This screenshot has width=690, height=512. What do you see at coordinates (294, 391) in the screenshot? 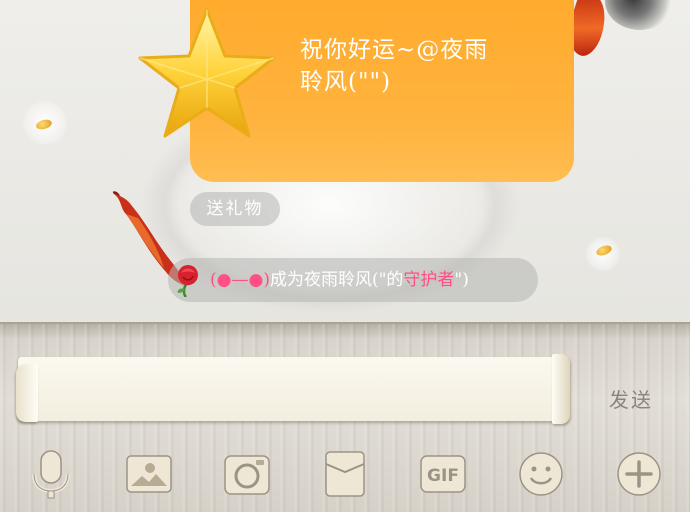
I see `message-input` at bounding box center [294, 391].